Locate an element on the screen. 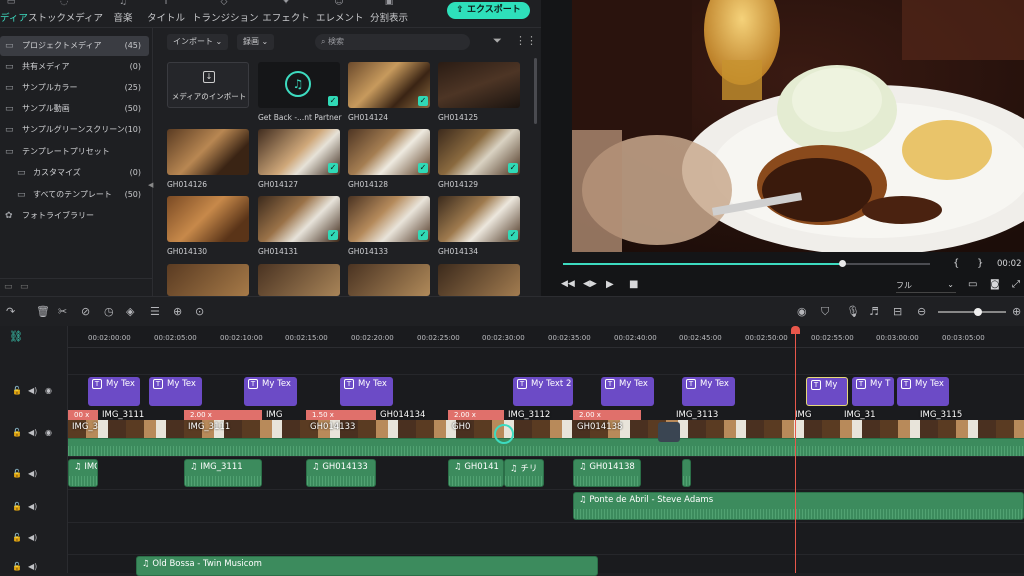 The image size is (1024, 576). monitor-icon: ▭ is located at coordinates (972, 284).